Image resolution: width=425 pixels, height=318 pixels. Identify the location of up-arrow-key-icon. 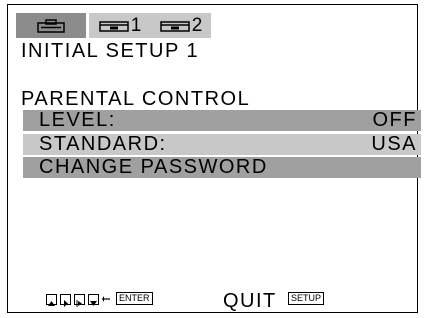
(51, 300).